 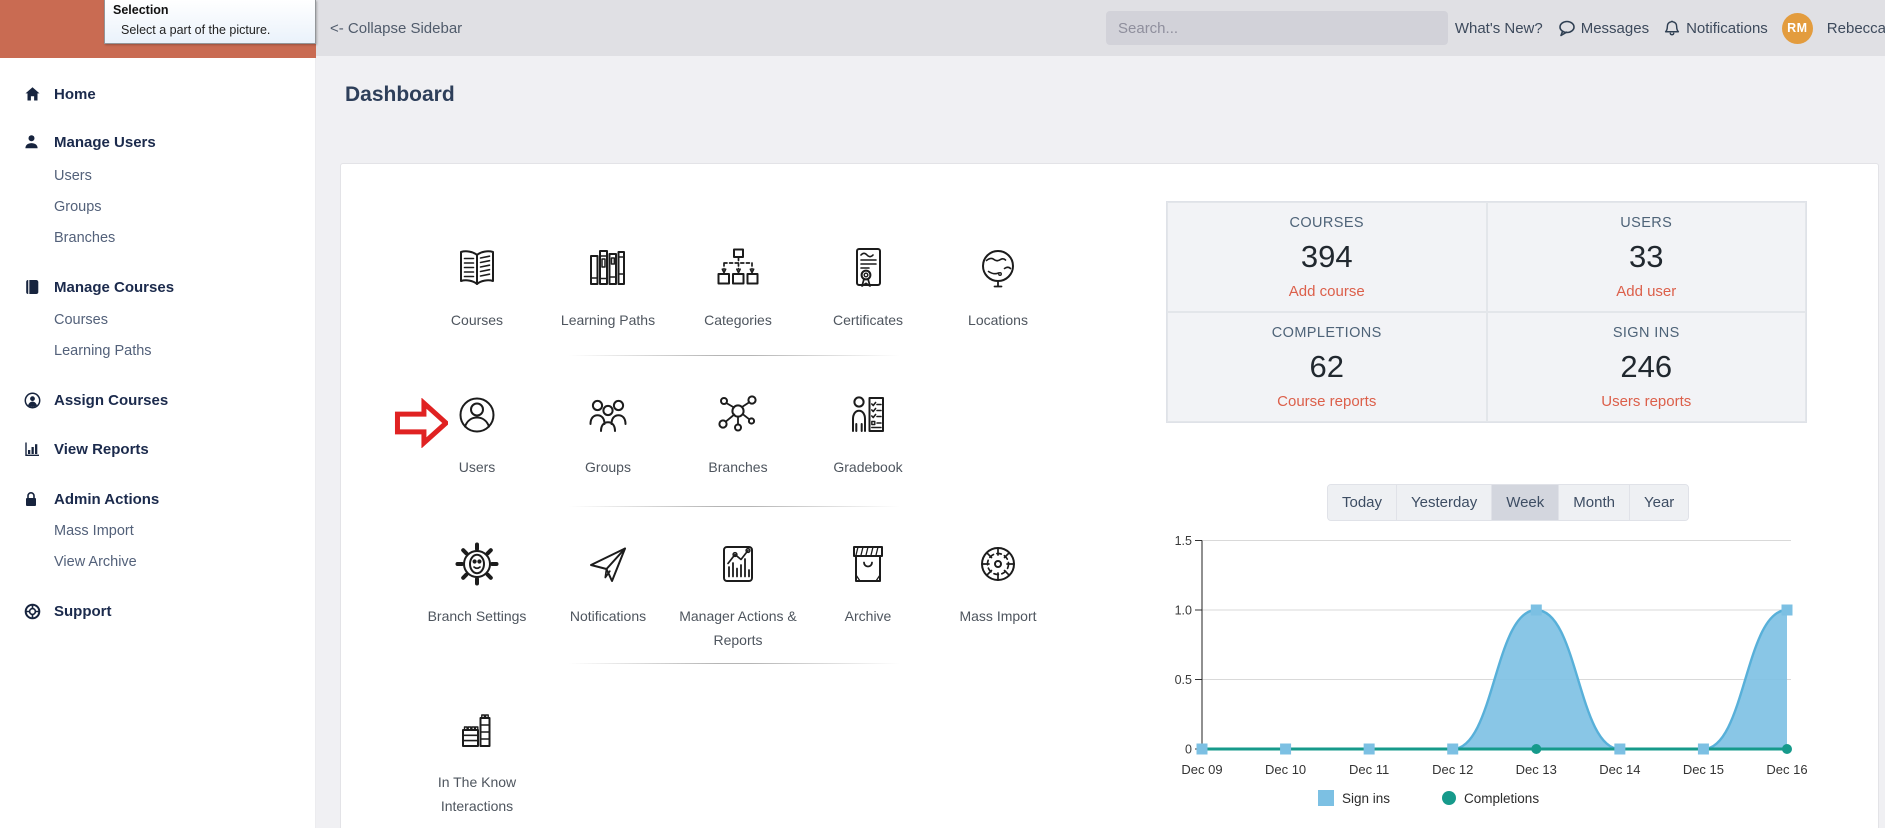 I want to click on tab-today: Today, so click(x=1363, y=502).